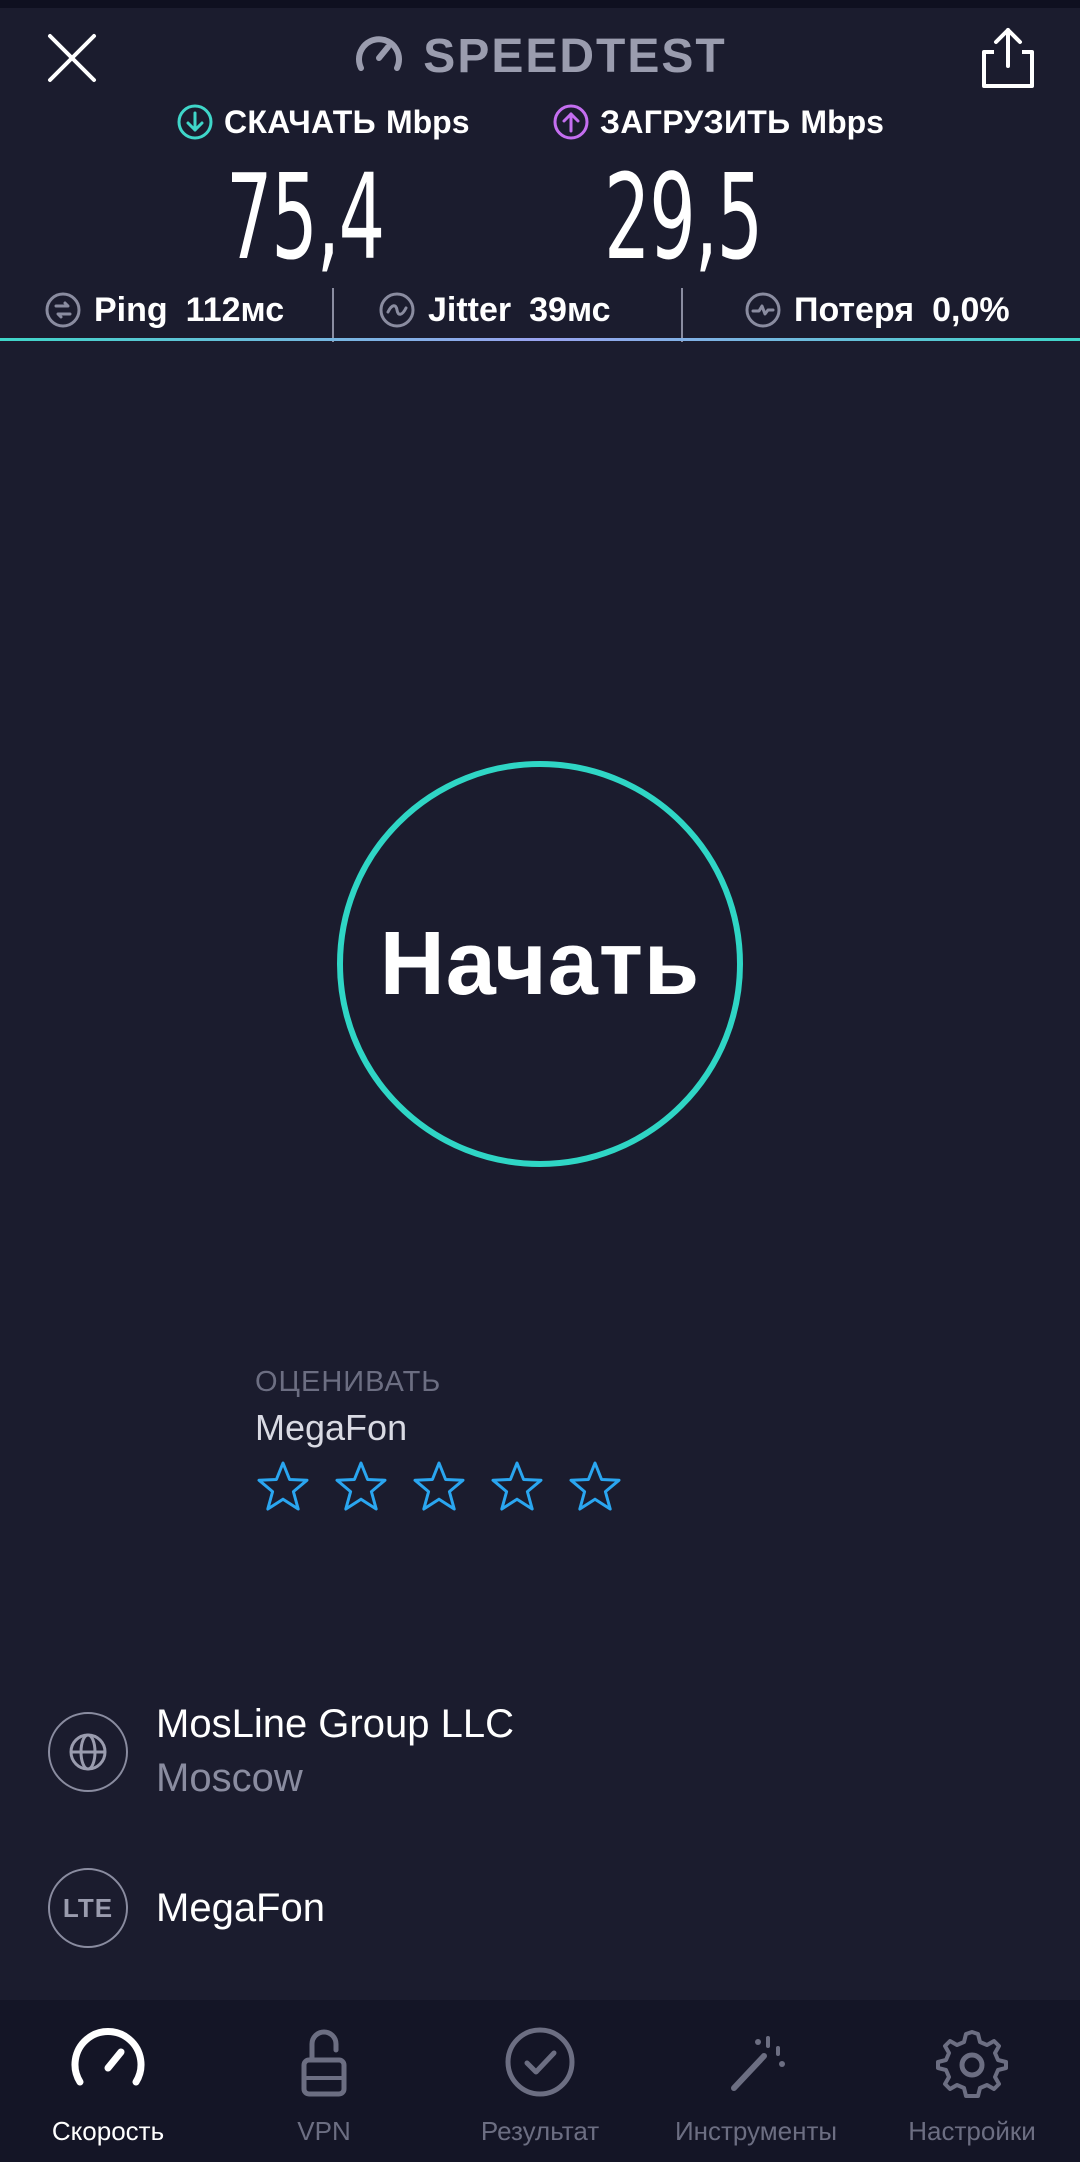 This screenshot has height=2162, width=1080. Describe the element at coordinates (683, 217) in the screenshot. I see `upload-value: 29,5` at that location.